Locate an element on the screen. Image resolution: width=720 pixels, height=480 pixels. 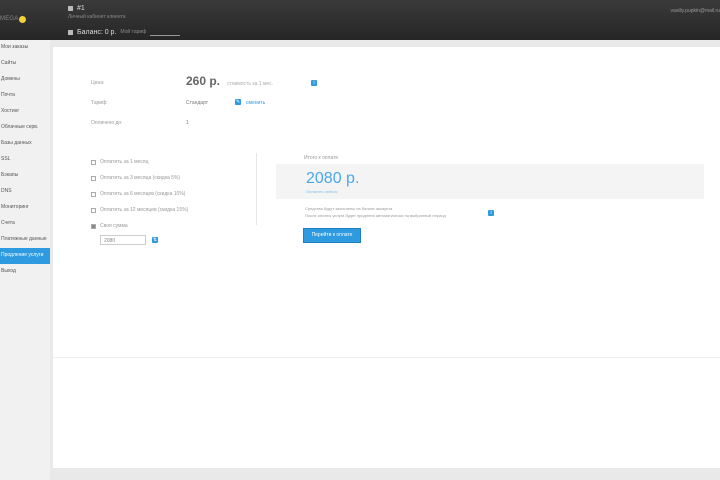
sidebar-item: Хостинг is located at coordinates (25, 112).